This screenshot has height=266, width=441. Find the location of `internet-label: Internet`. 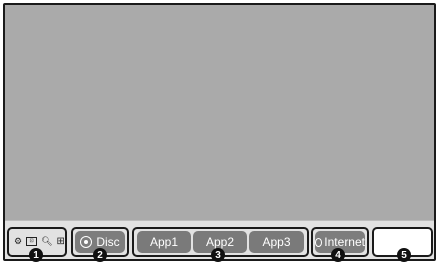

internet-label: Internet is located at coordinates (344, 242).